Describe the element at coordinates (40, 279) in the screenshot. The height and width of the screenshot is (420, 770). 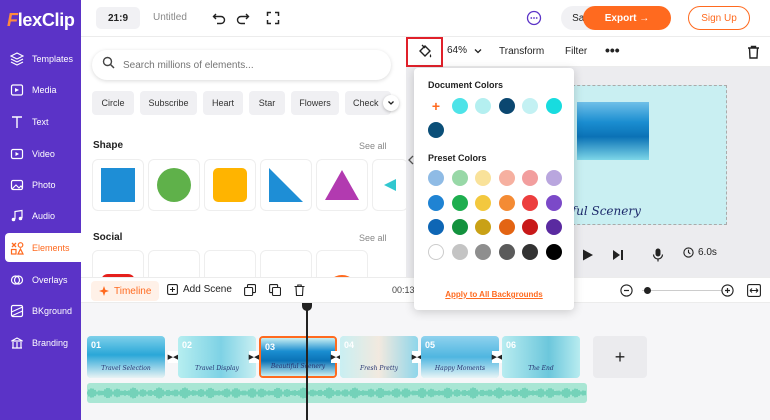
I see `sidebar-item-overlays: Overlays` at that location.